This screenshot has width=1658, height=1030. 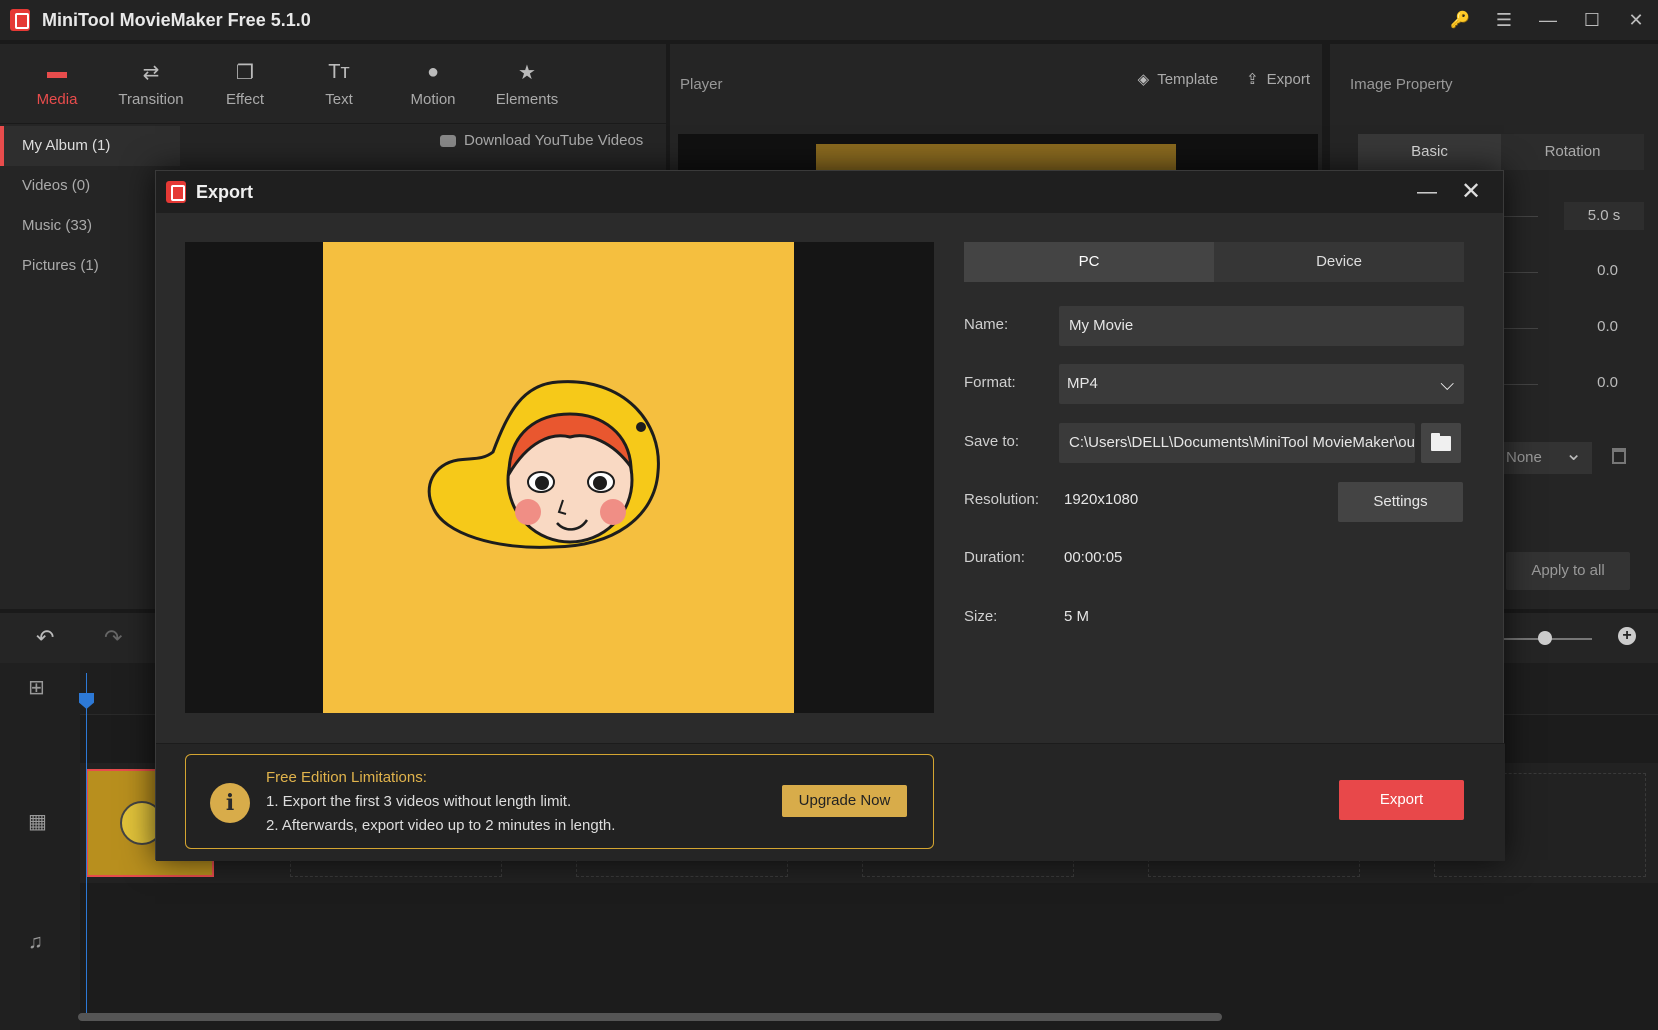 What do you see at coordinates (40, 846) in the screenshot?
I see `timeline-track-headers: ⊞ ▦ ♫` at bounding box center [40, 846].